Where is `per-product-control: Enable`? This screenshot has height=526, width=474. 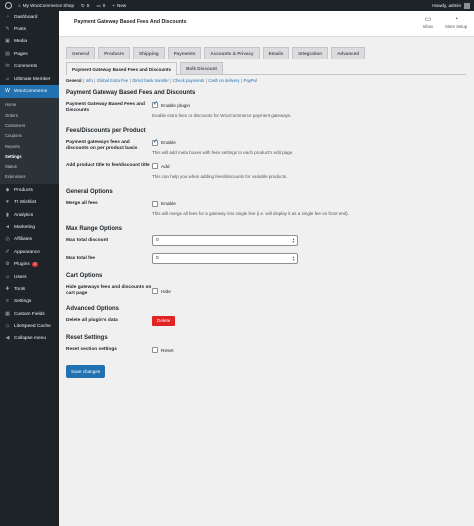
per-product-control: Enable is located at coordinates (164, 142).